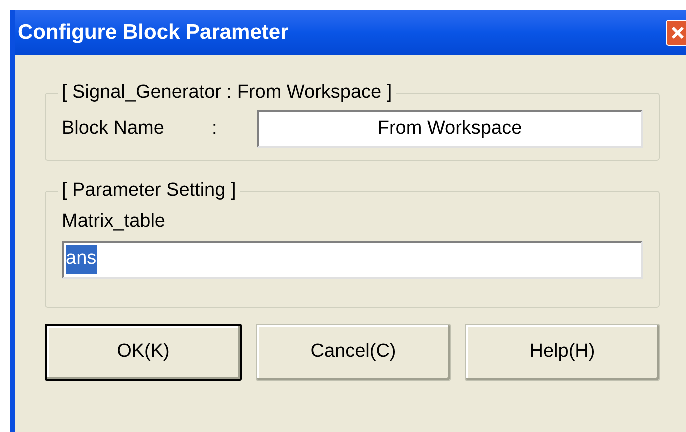  I want to click on close-button, so click(676, 33).